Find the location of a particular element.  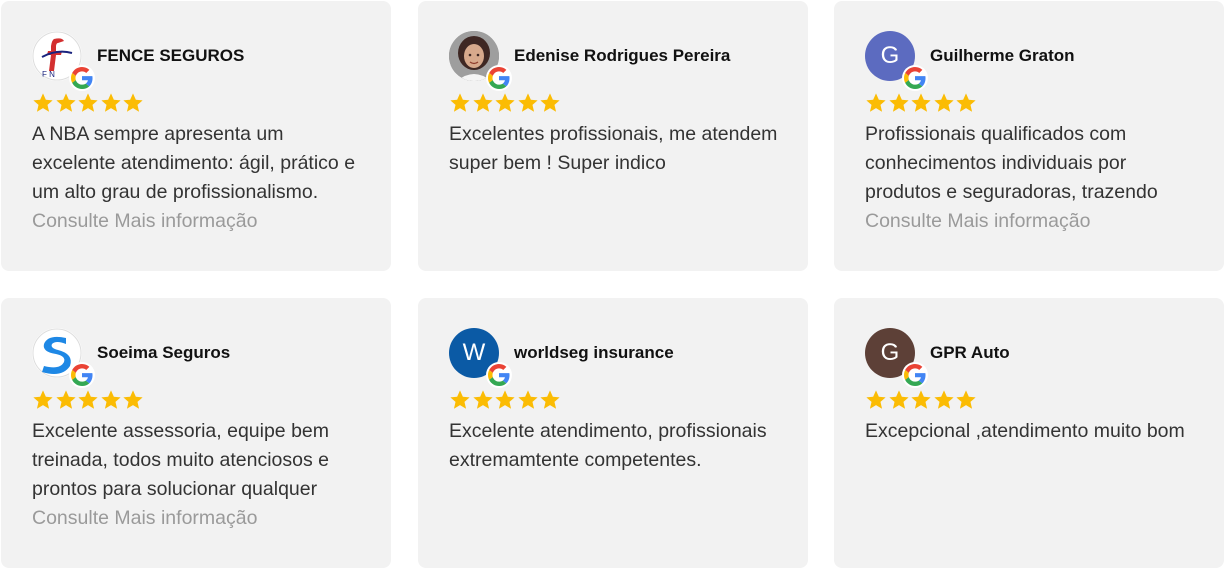

review-header: G GPR Auto is located at coordinates (1029, 358).